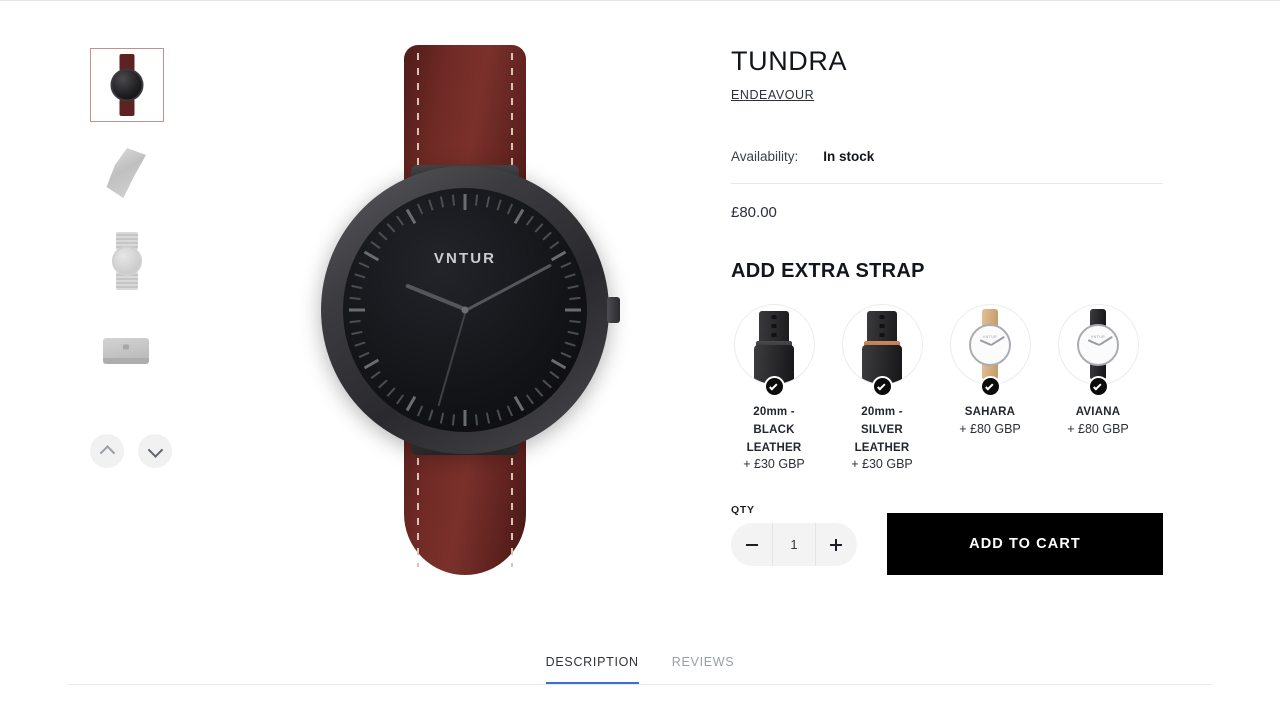 Image resolution: width=1280 pixels, height=720 pixels. I want to click on strap-option-sahara: VNTUR SAHARA + £80 GBP, so click(990, 387).